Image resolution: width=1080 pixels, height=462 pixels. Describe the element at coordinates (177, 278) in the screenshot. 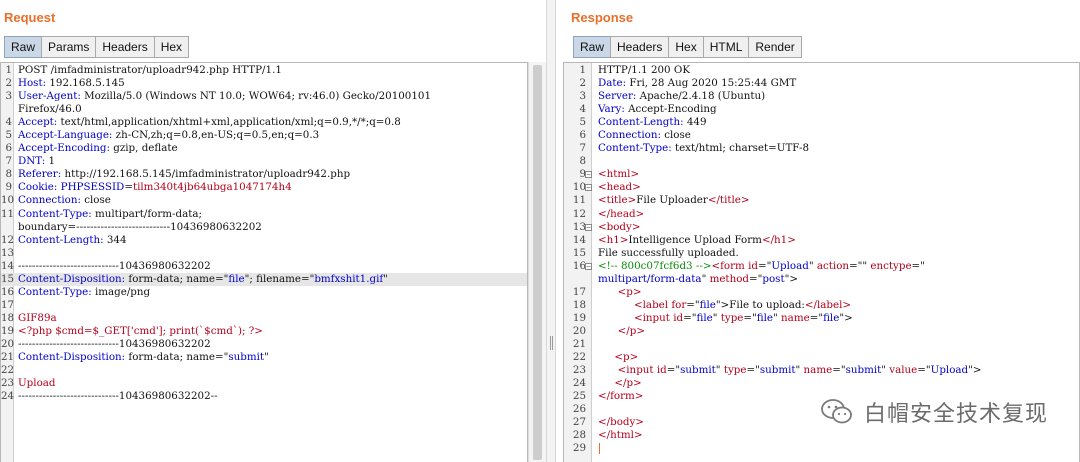

I see `code-token: form-data; name="` at that location.